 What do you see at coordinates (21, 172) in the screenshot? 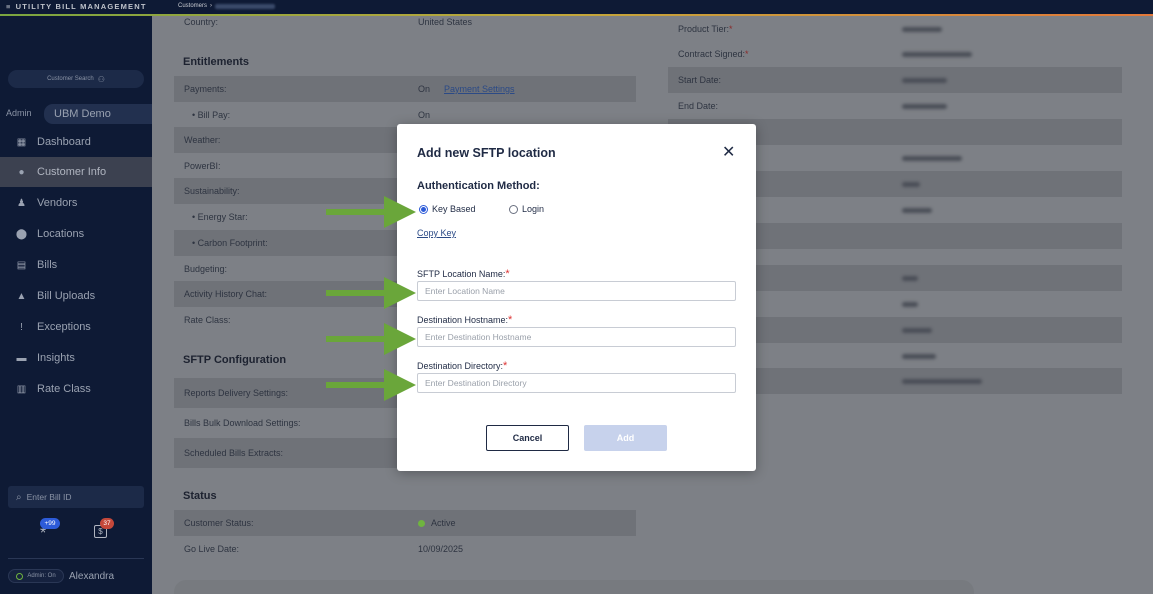
I see `person-icon: ●` at bounding box center [21, 172].